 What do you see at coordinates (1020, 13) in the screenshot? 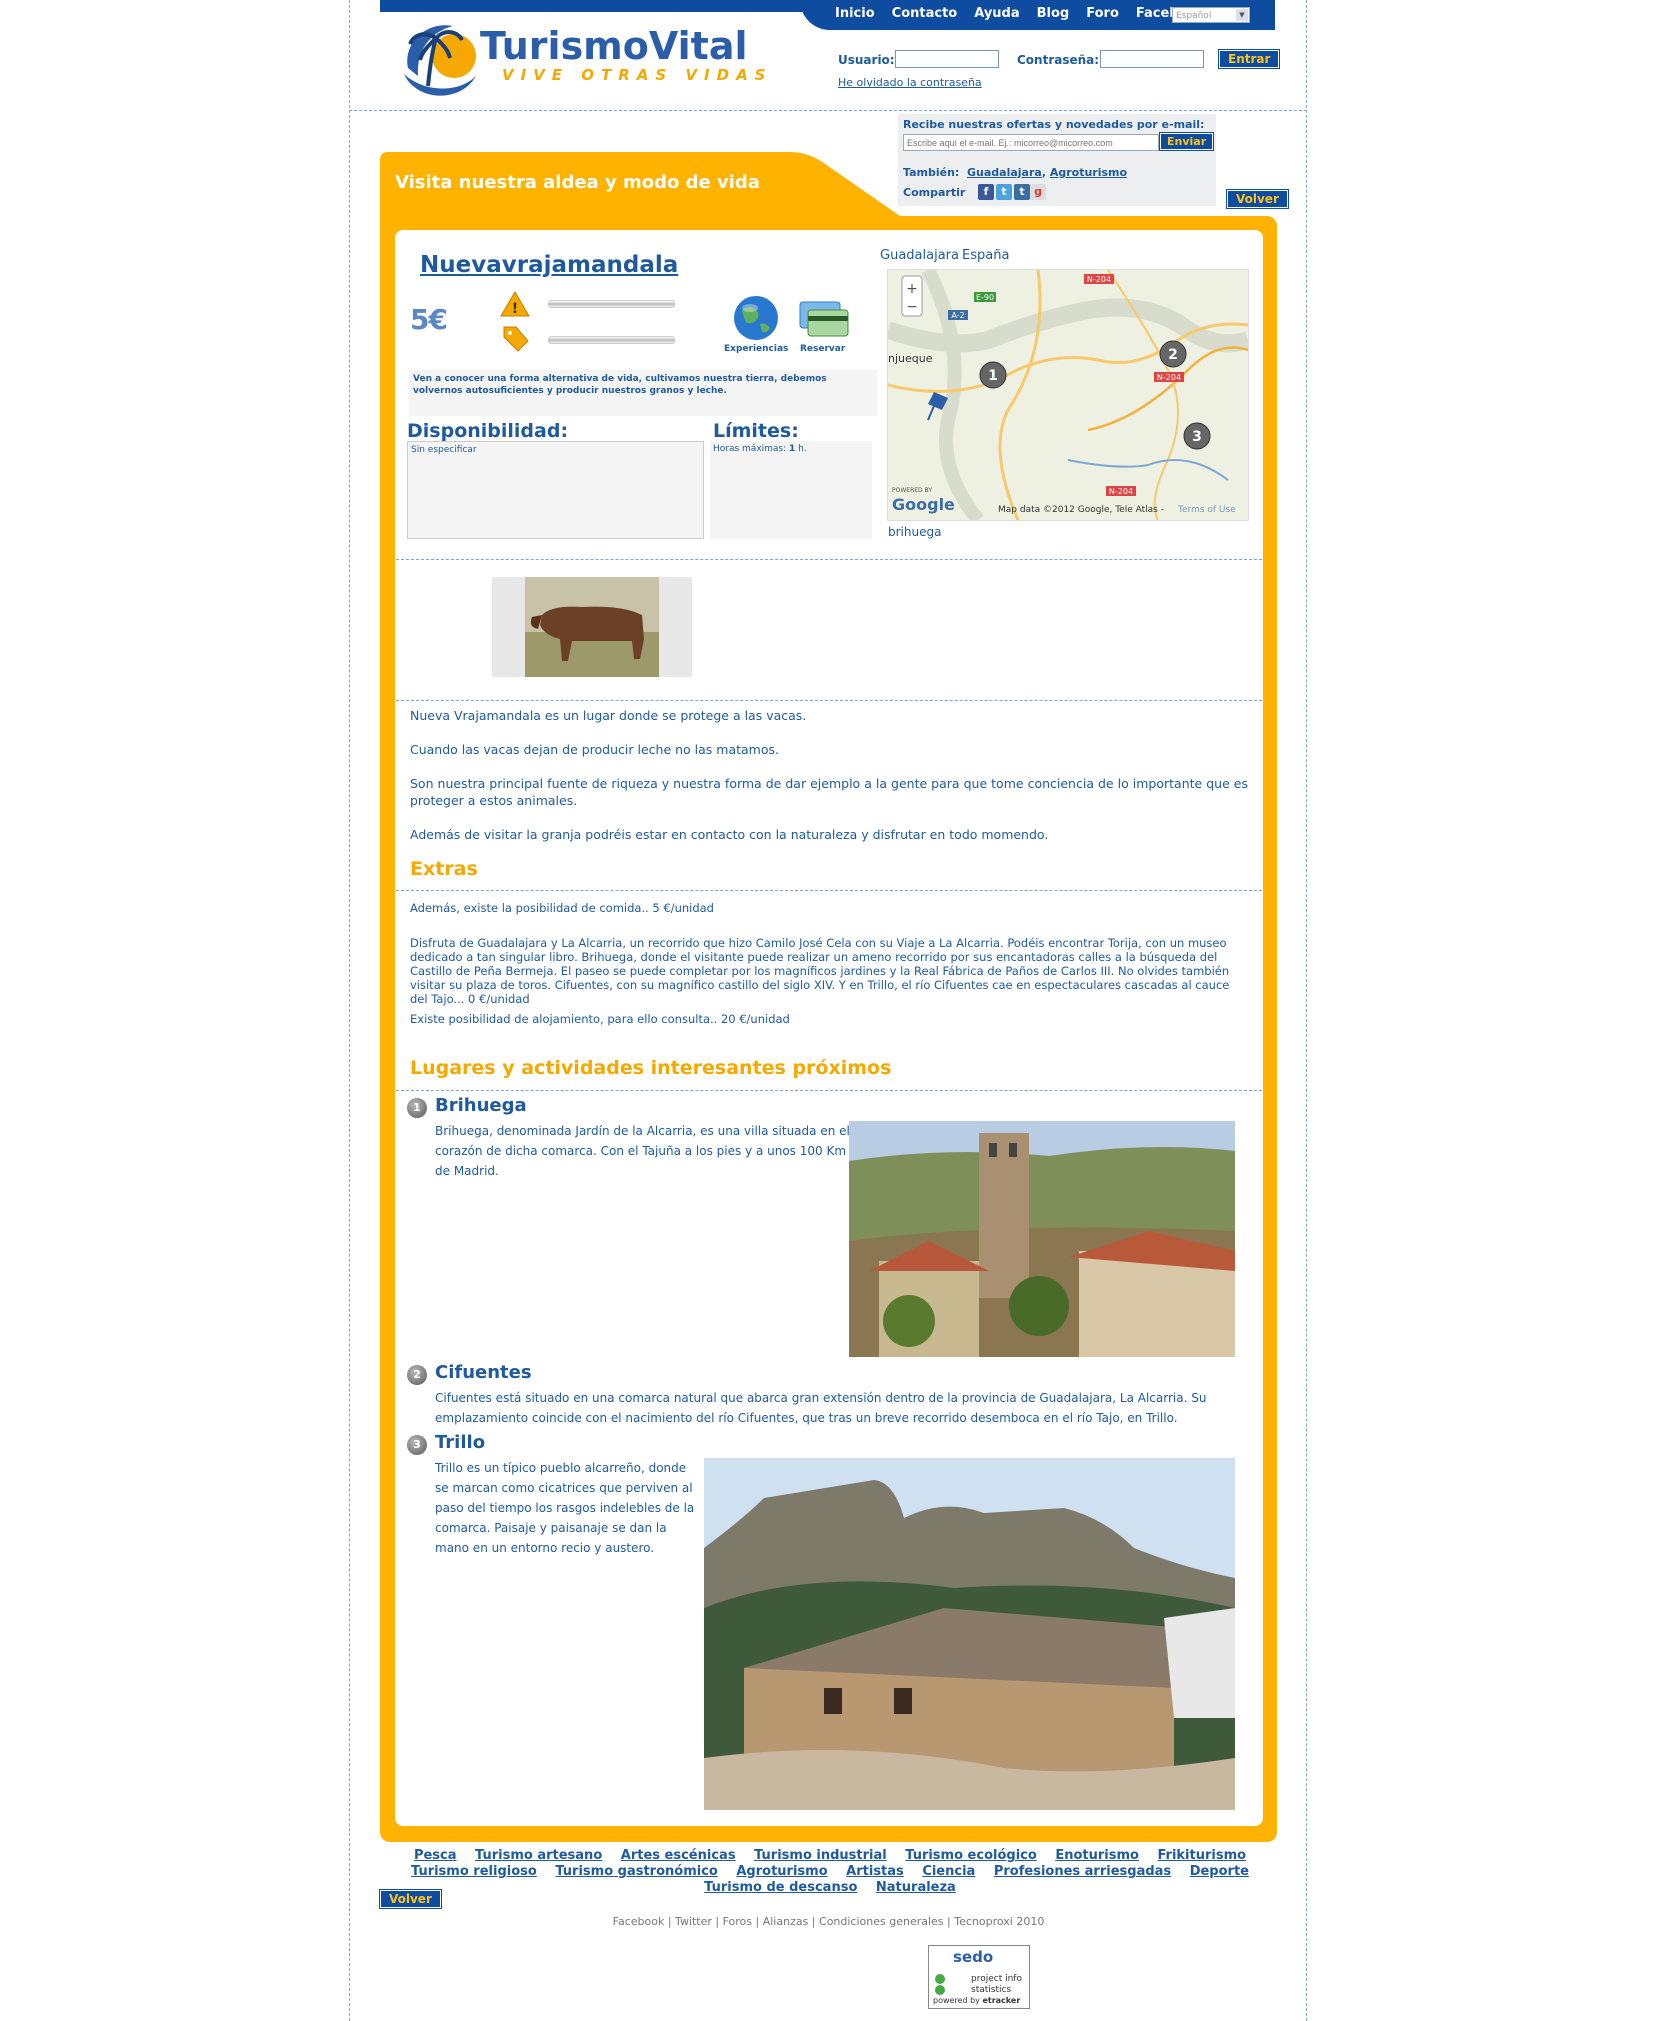
I see `nav-links: Inicio Contacto Ayuda Blog Foro Facebook` at bounding box center [1020, 13].